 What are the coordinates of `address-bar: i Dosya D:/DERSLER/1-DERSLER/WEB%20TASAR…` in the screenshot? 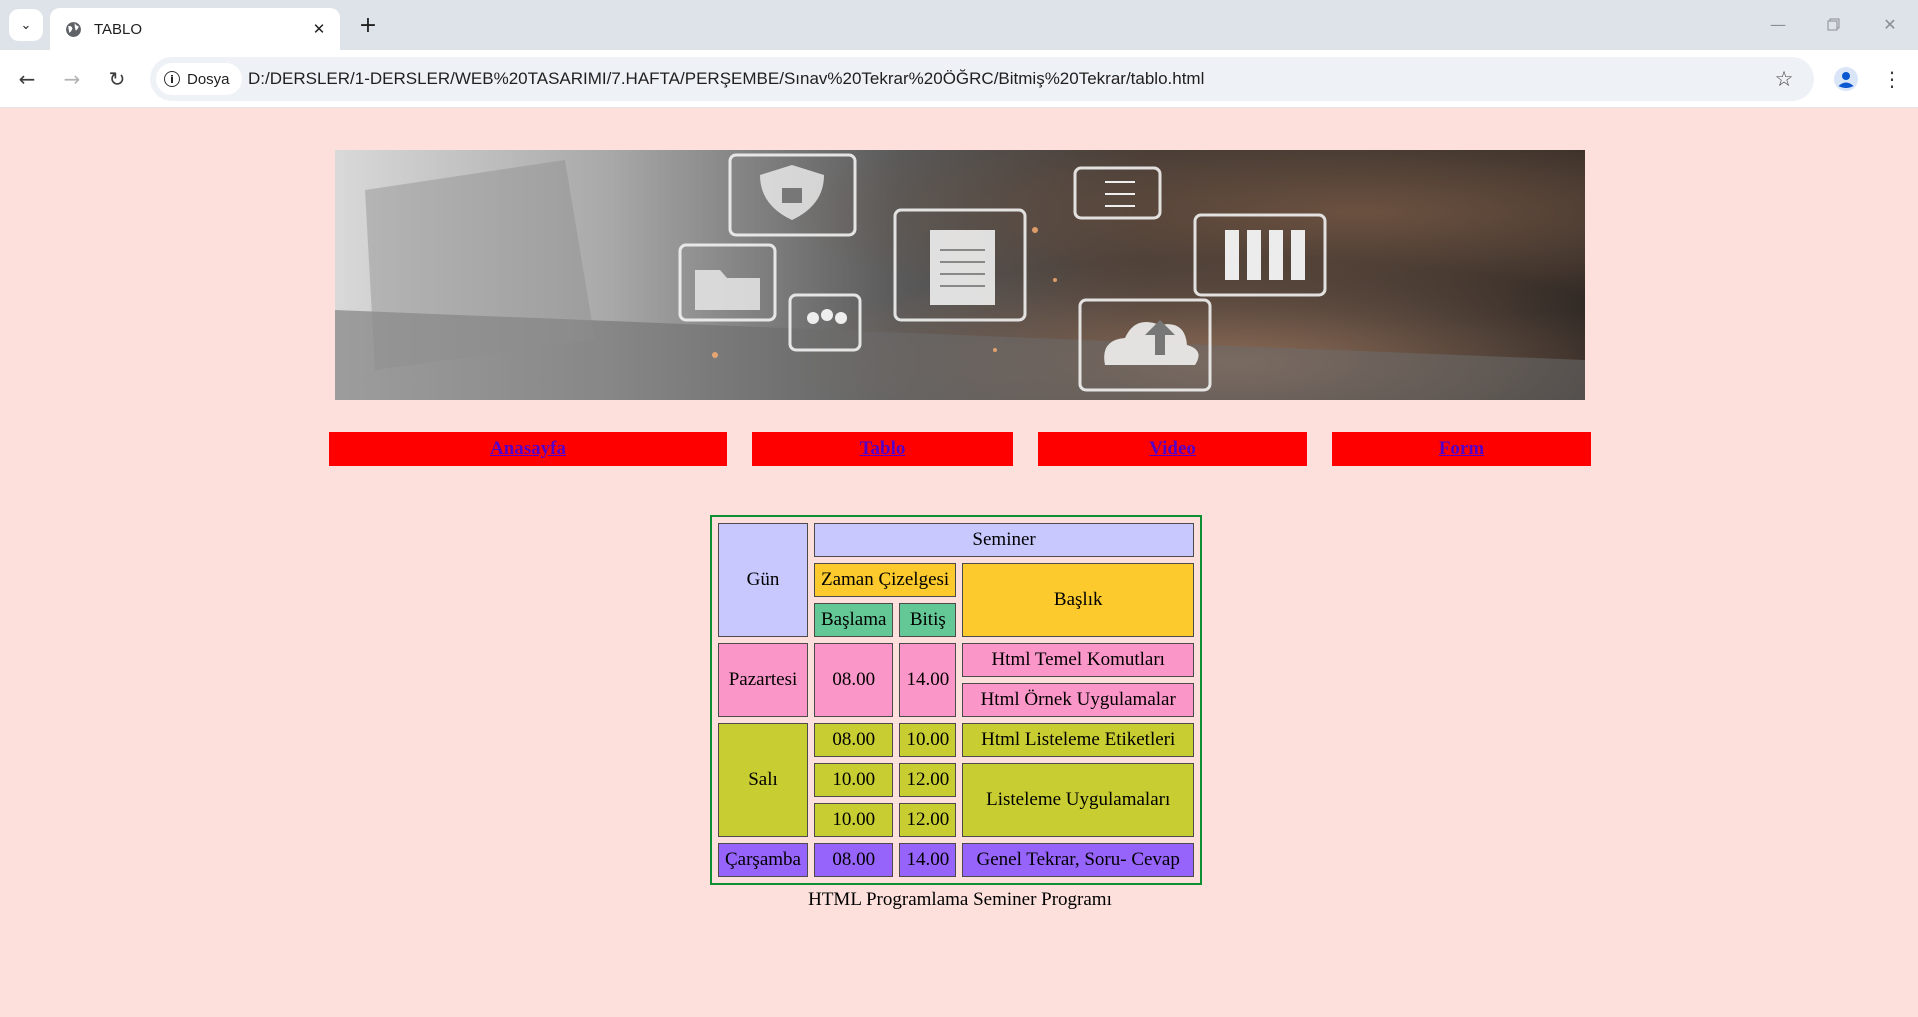 It's located at (982, 79).